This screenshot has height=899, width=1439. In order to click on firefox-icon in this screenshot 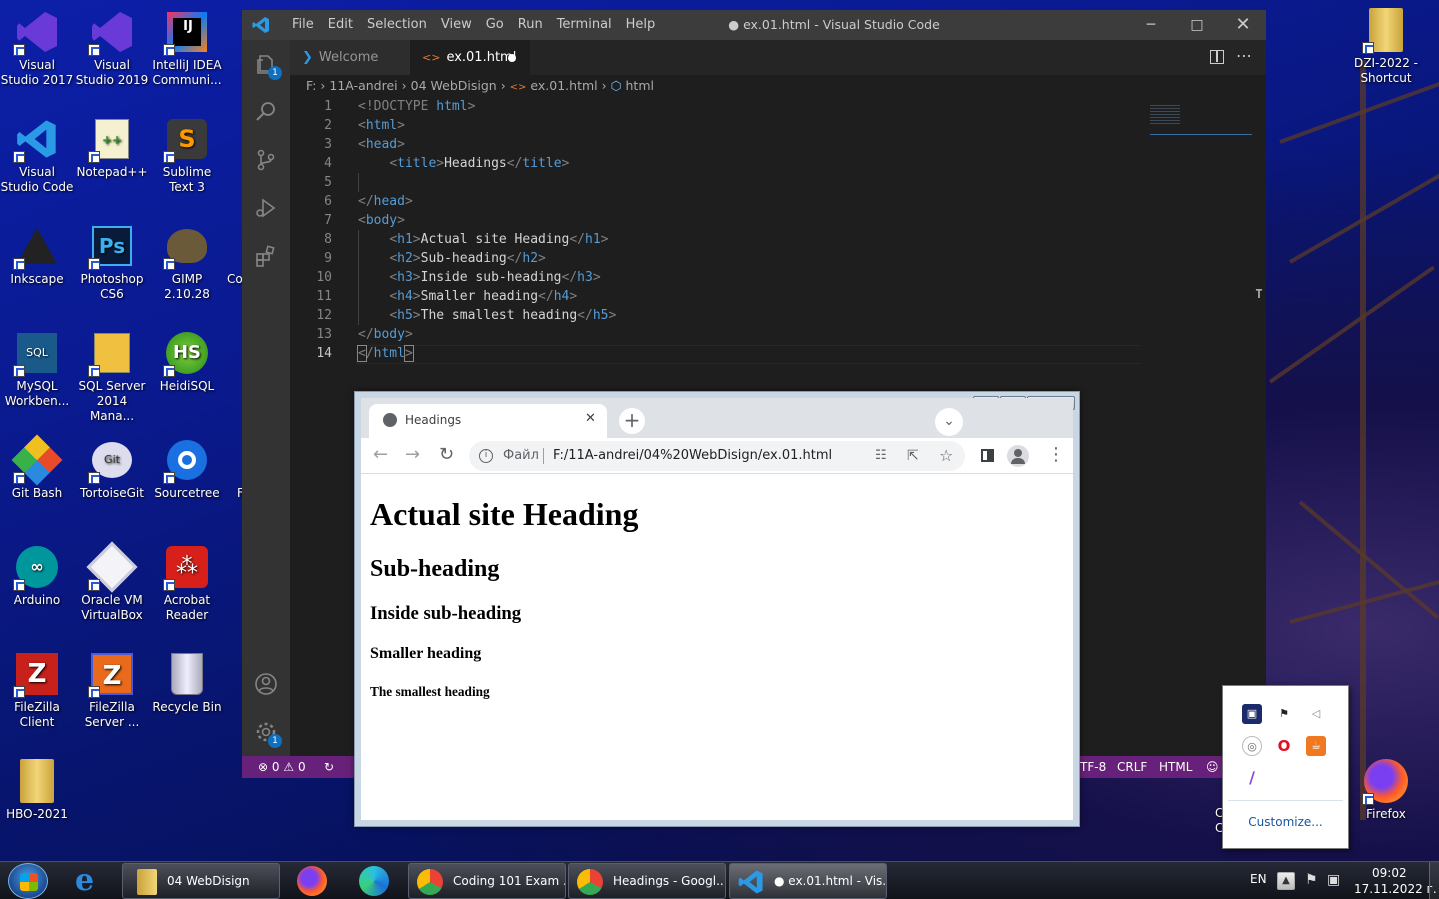, I will do `click(312, 881)`.